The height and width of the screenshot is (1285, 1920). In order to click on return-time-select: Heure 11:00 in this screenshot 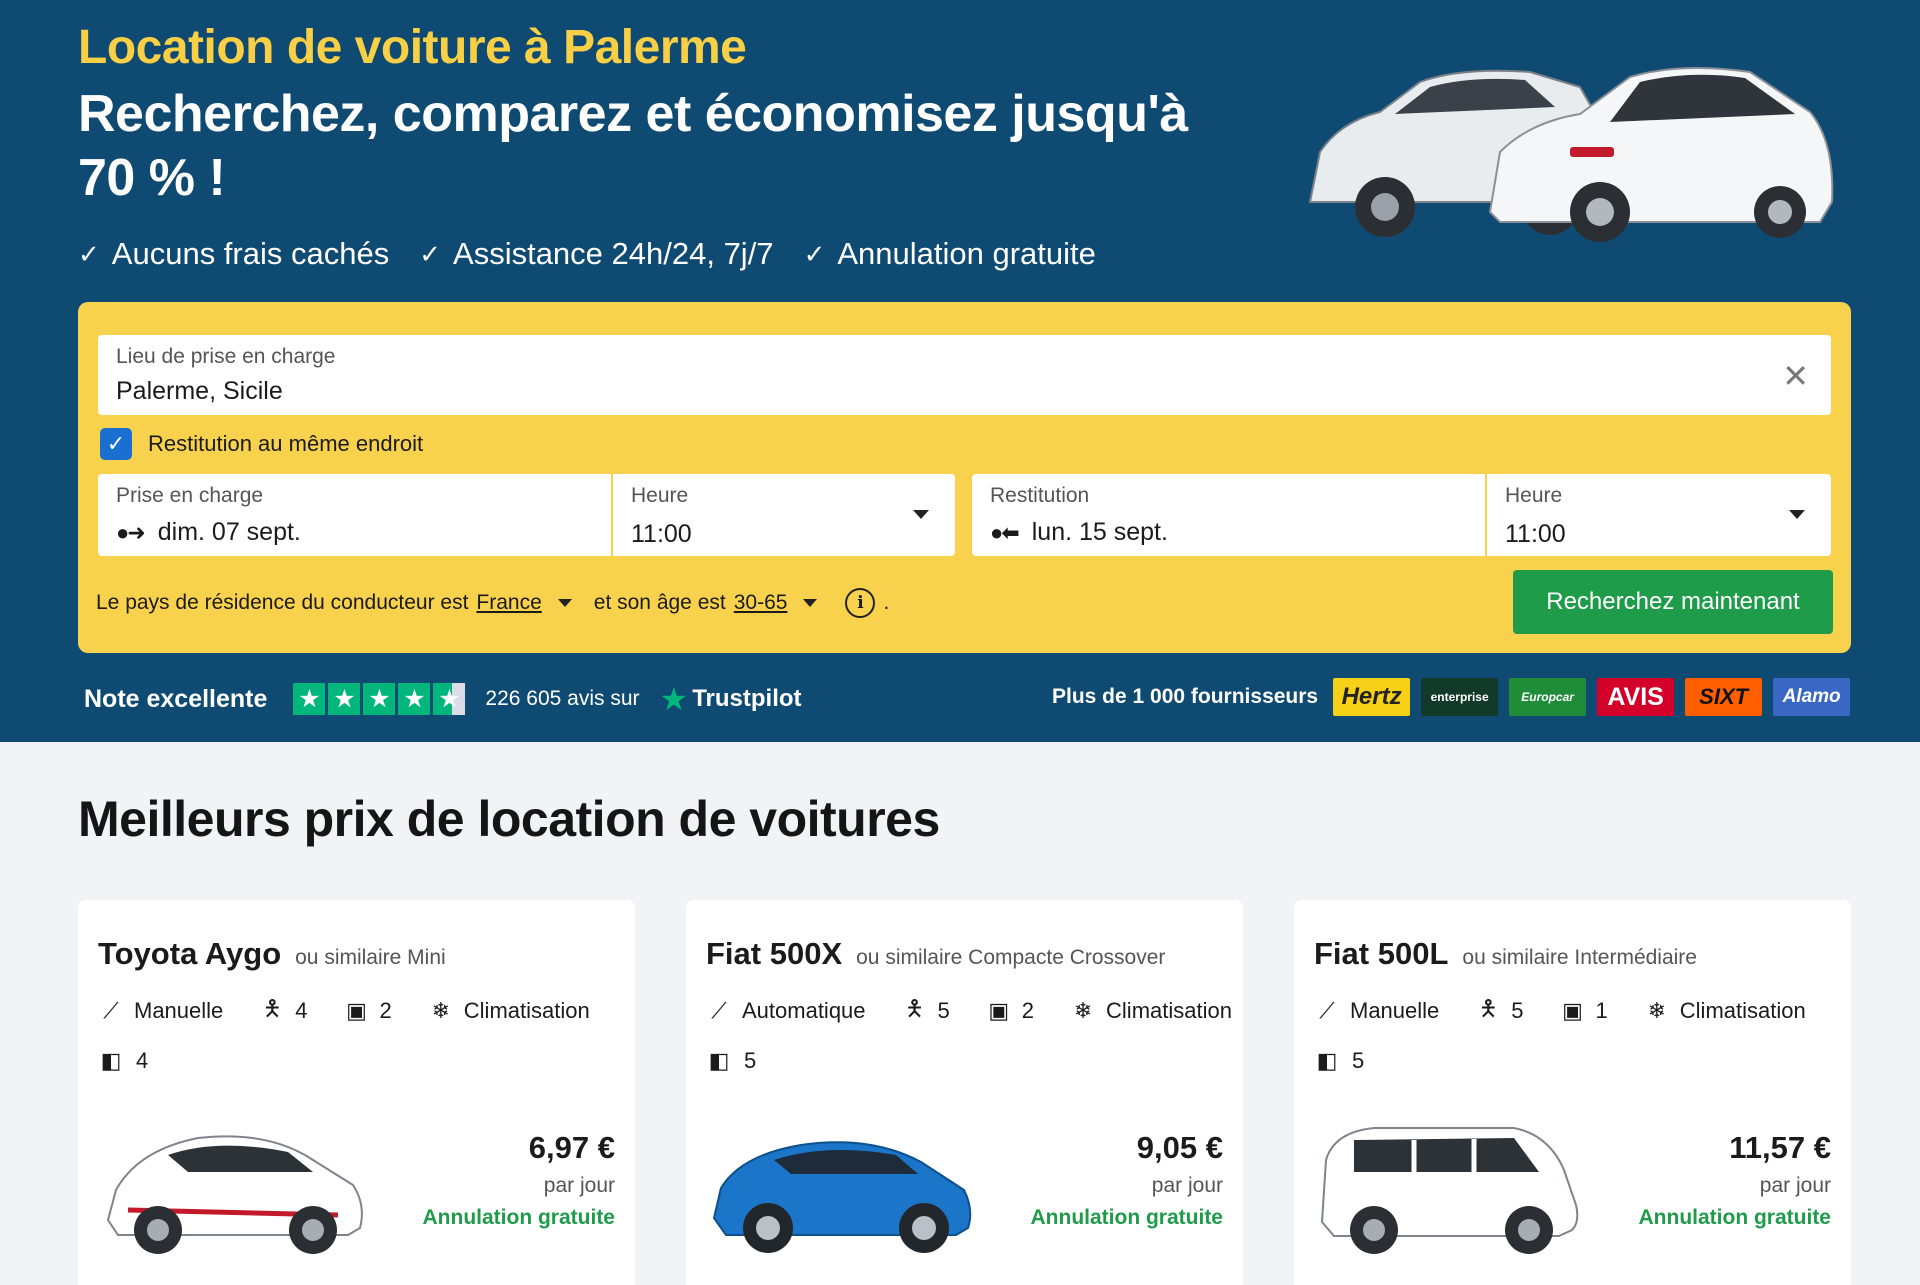, I will do `click(1659, 515)`.